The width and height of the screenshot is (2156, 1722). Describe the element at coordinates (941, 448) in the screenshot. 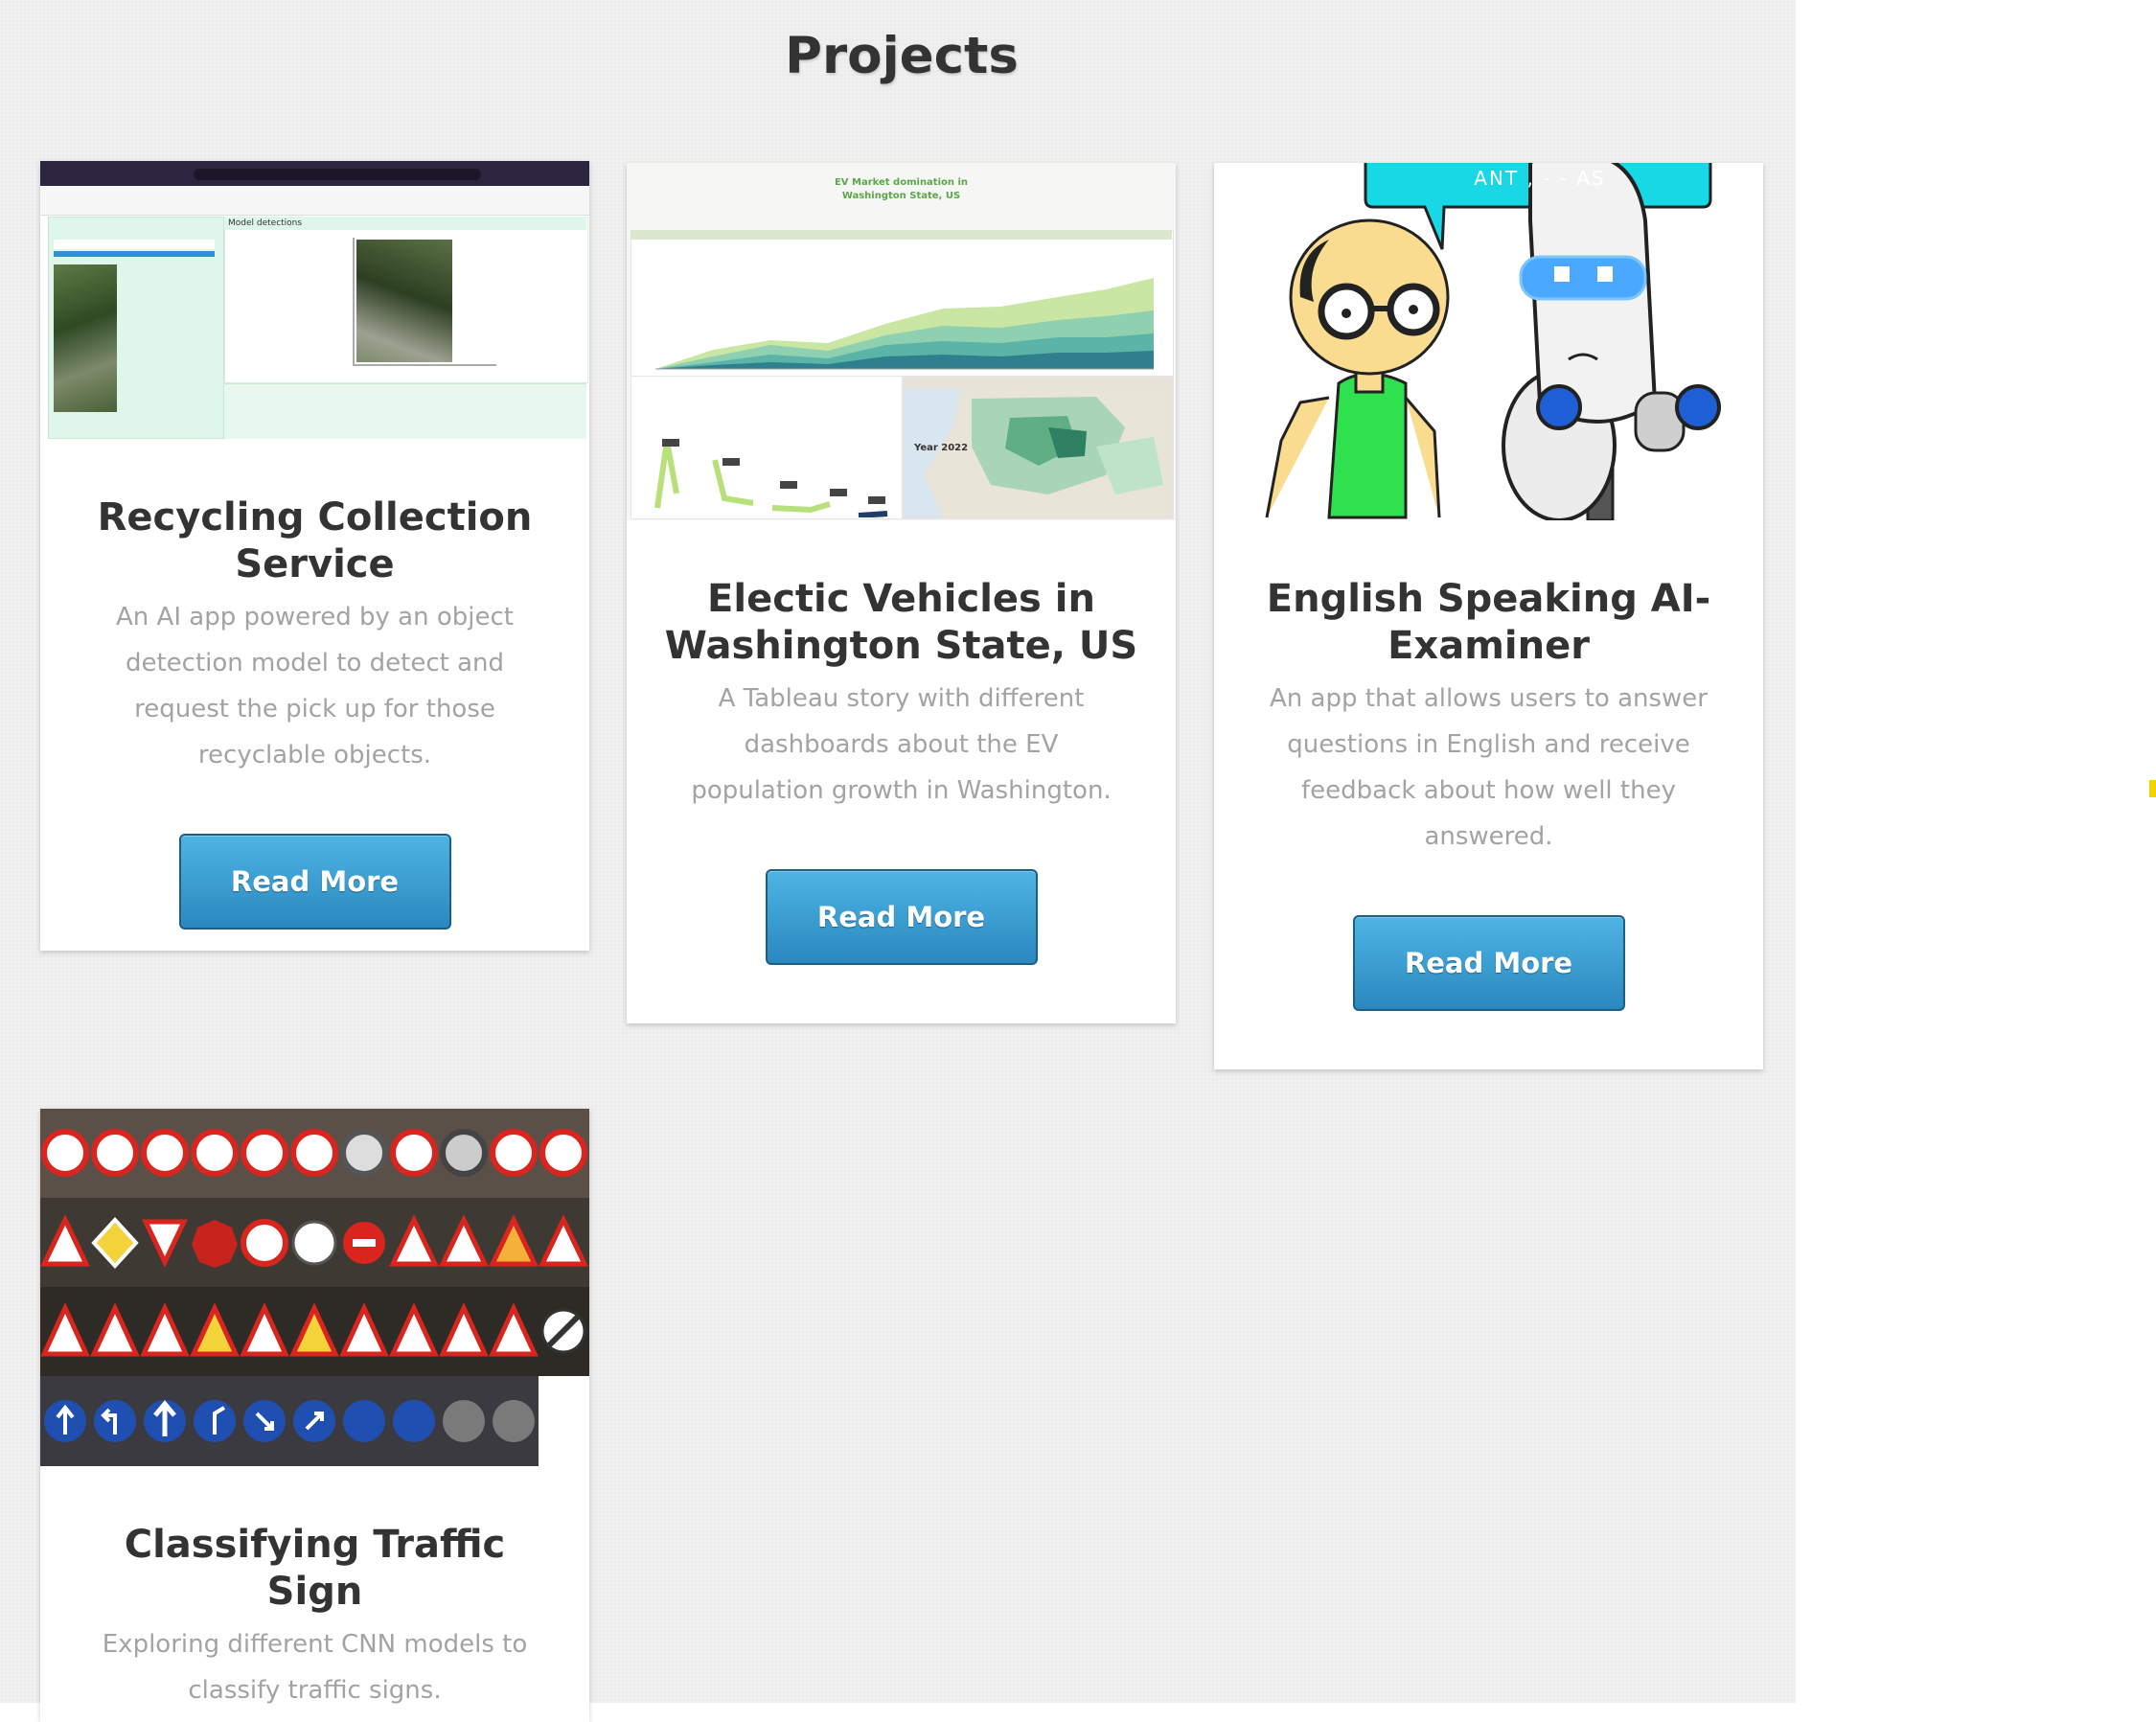

I see `map-year-label: Year 2022` at that location.